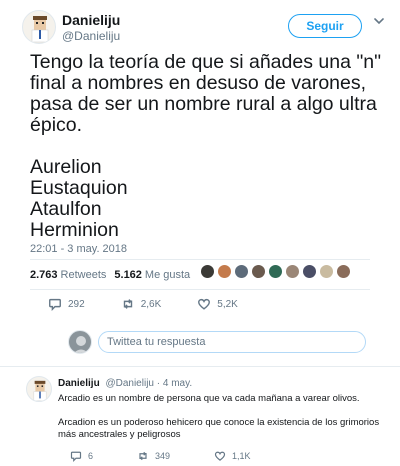 This screenshot has width=400, height=466. I want to click on retweets-label: Retweets, so click(83, 275).